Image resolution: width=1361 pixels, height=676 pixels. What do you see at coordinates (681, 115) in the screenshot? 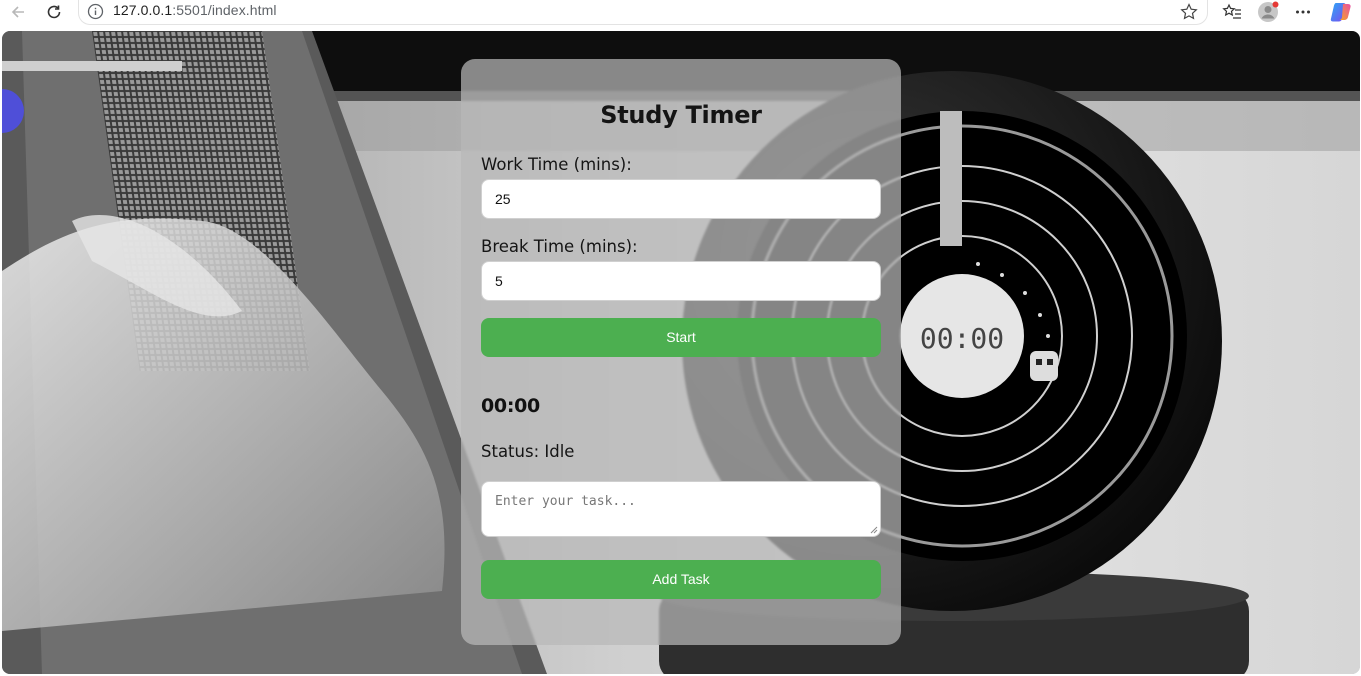
I see `page-title: Study Timer` at bounding box center [681, 115].